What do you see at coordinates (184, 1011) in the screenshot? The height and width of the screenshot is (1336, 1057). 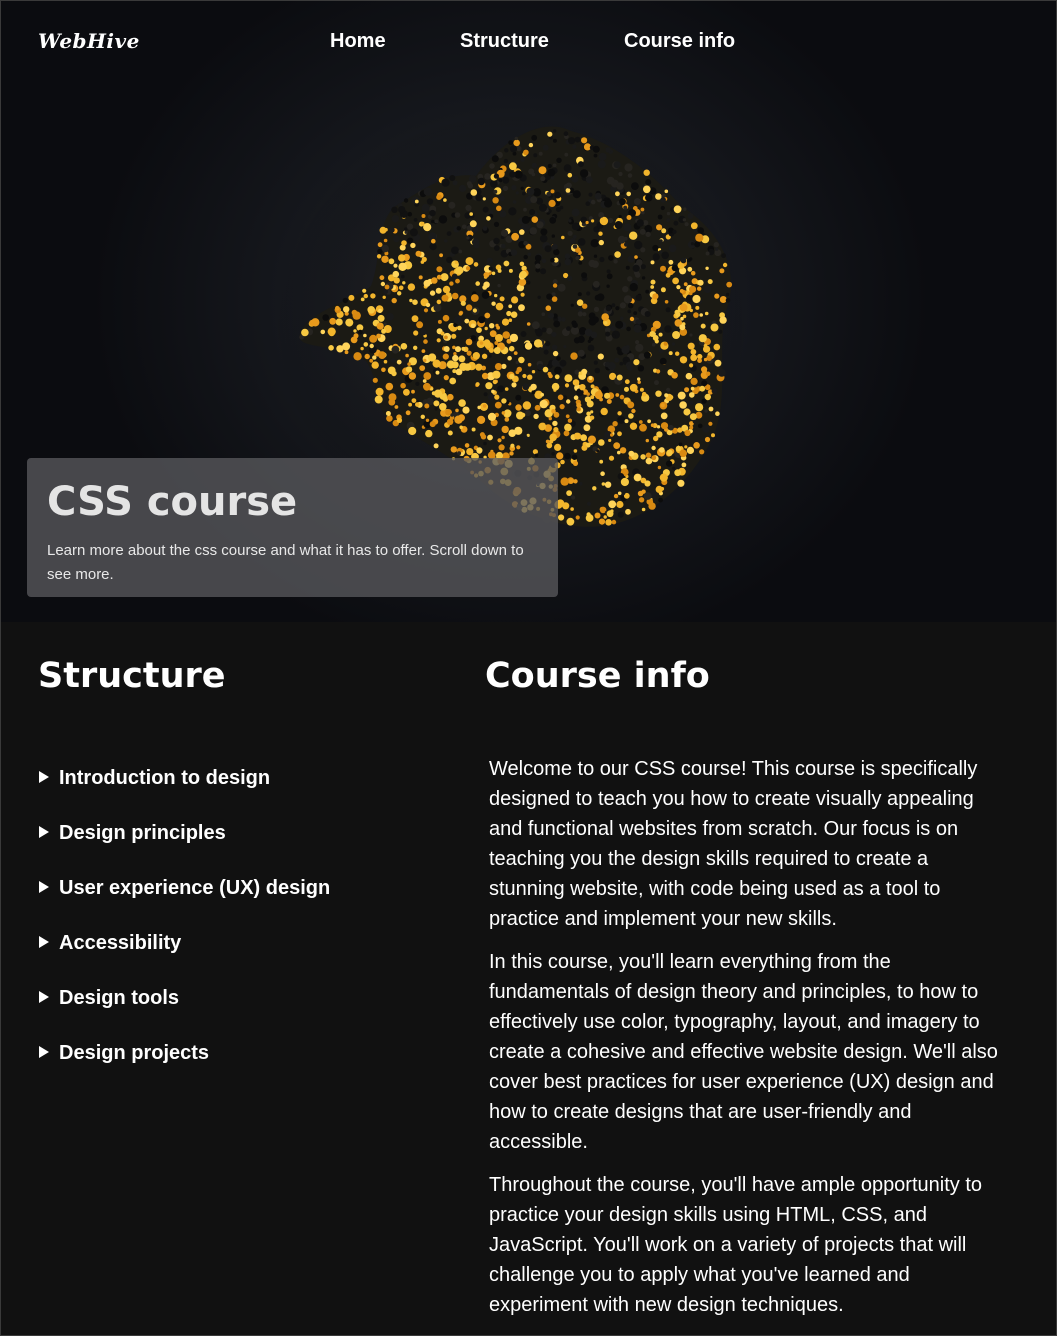 I see `structure-item-design-tools: Design tools` at bounding box center [184, 1011].